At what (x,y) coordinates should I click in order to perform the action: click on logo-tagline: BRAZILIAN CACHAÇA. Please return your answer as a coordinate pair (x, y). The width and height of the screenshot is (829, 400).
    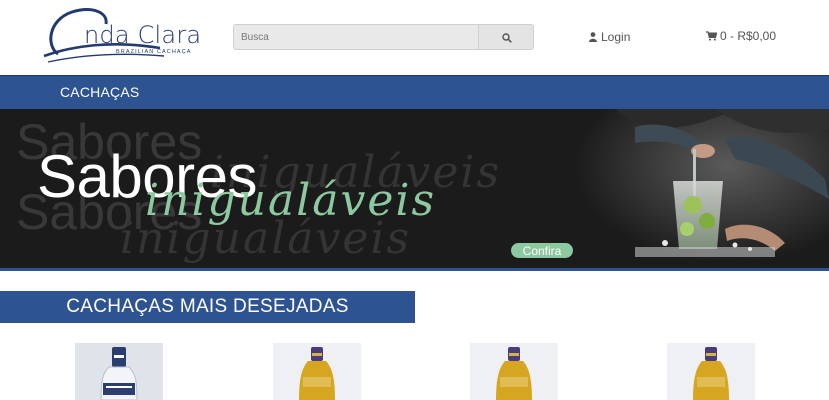
    Looking at the image, I should click on (154, 52).